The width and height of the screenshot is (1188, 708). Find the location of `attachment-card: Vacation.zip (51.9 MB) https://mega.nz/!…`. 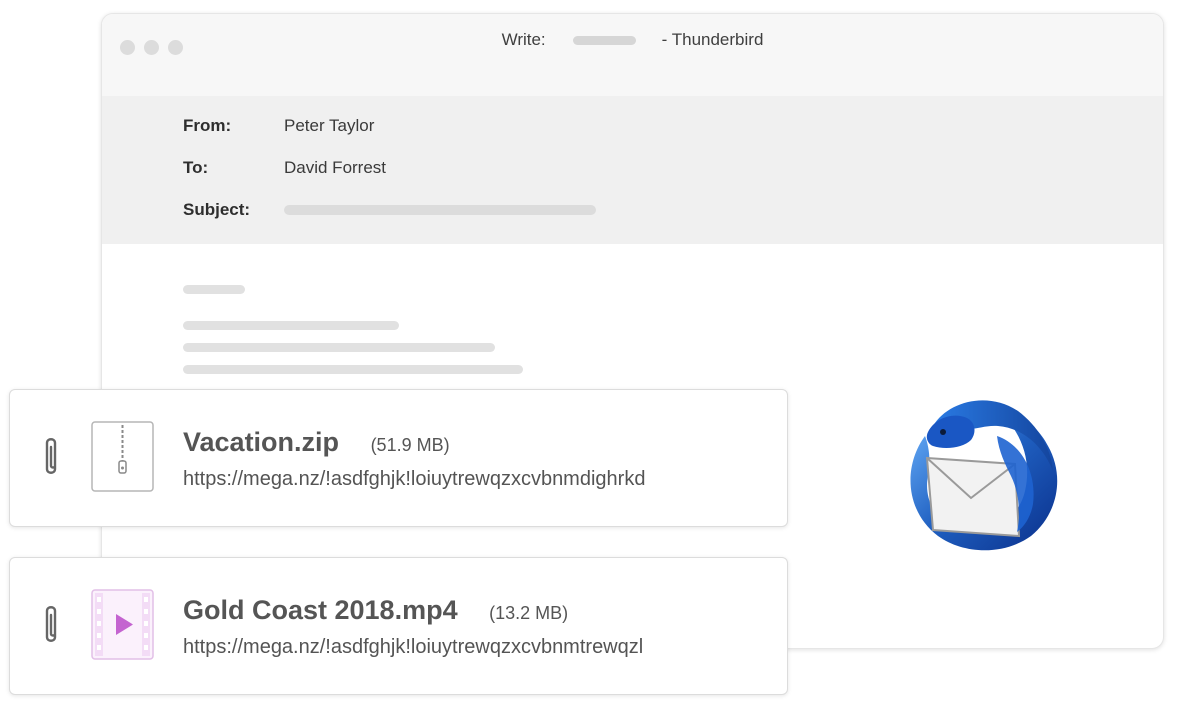

attachment-card: Vacation.zip (51.9 MB) https://mega.nz/!… is located at coordinates (398, 458).